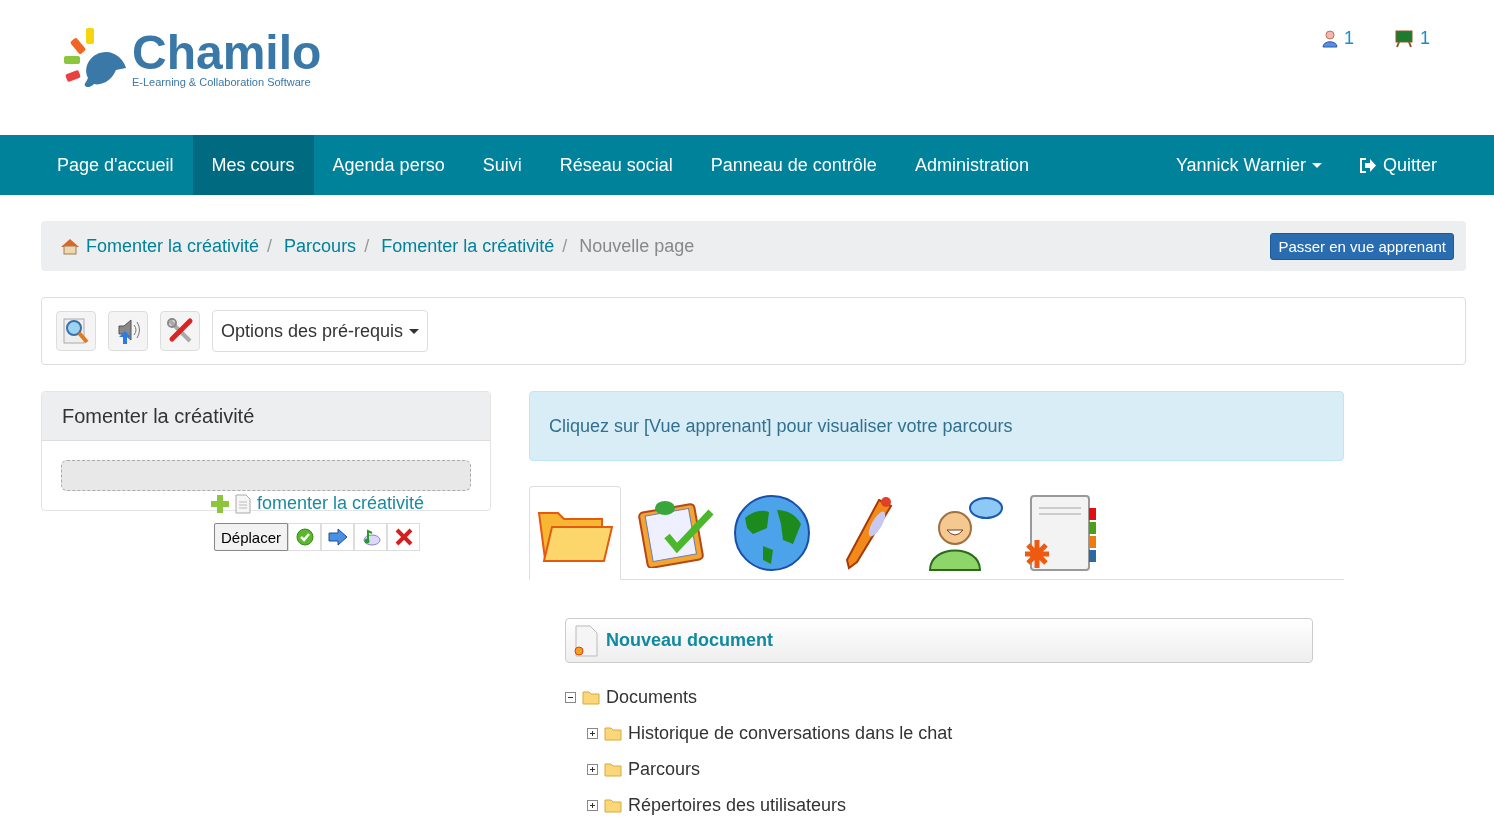 Image resolution: width=1494 pixels, height=828 pixels. What do you see at coordinates (939, 640) in the screenshot?
I see `new-document-bar: Nouveau document` at bounding box center [939, 640].